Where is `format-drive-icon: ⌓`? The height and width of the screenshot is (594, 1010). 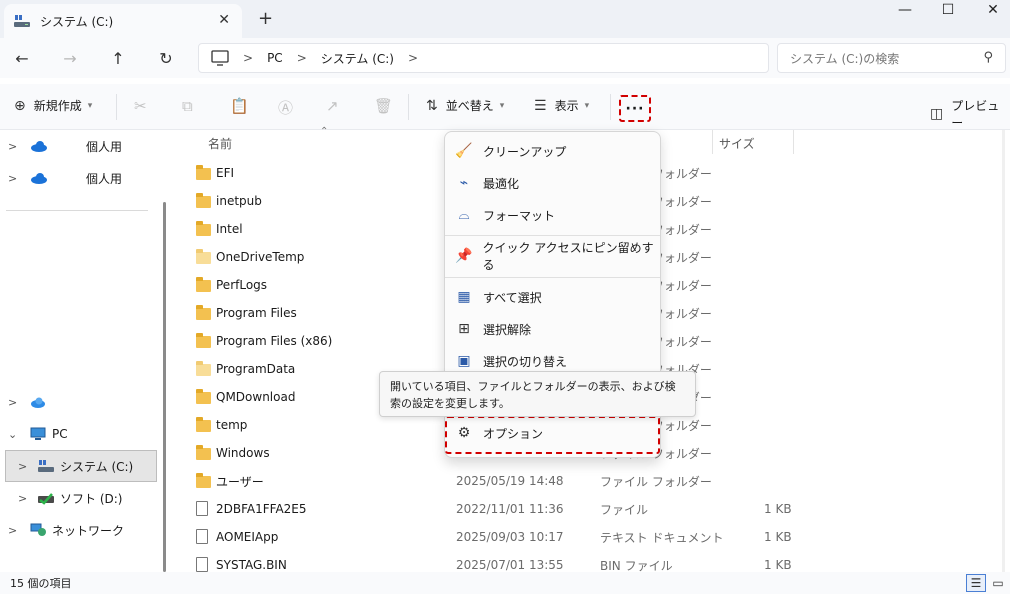 format-drive-icon: ⌓ is located at coordinates (464, 215).